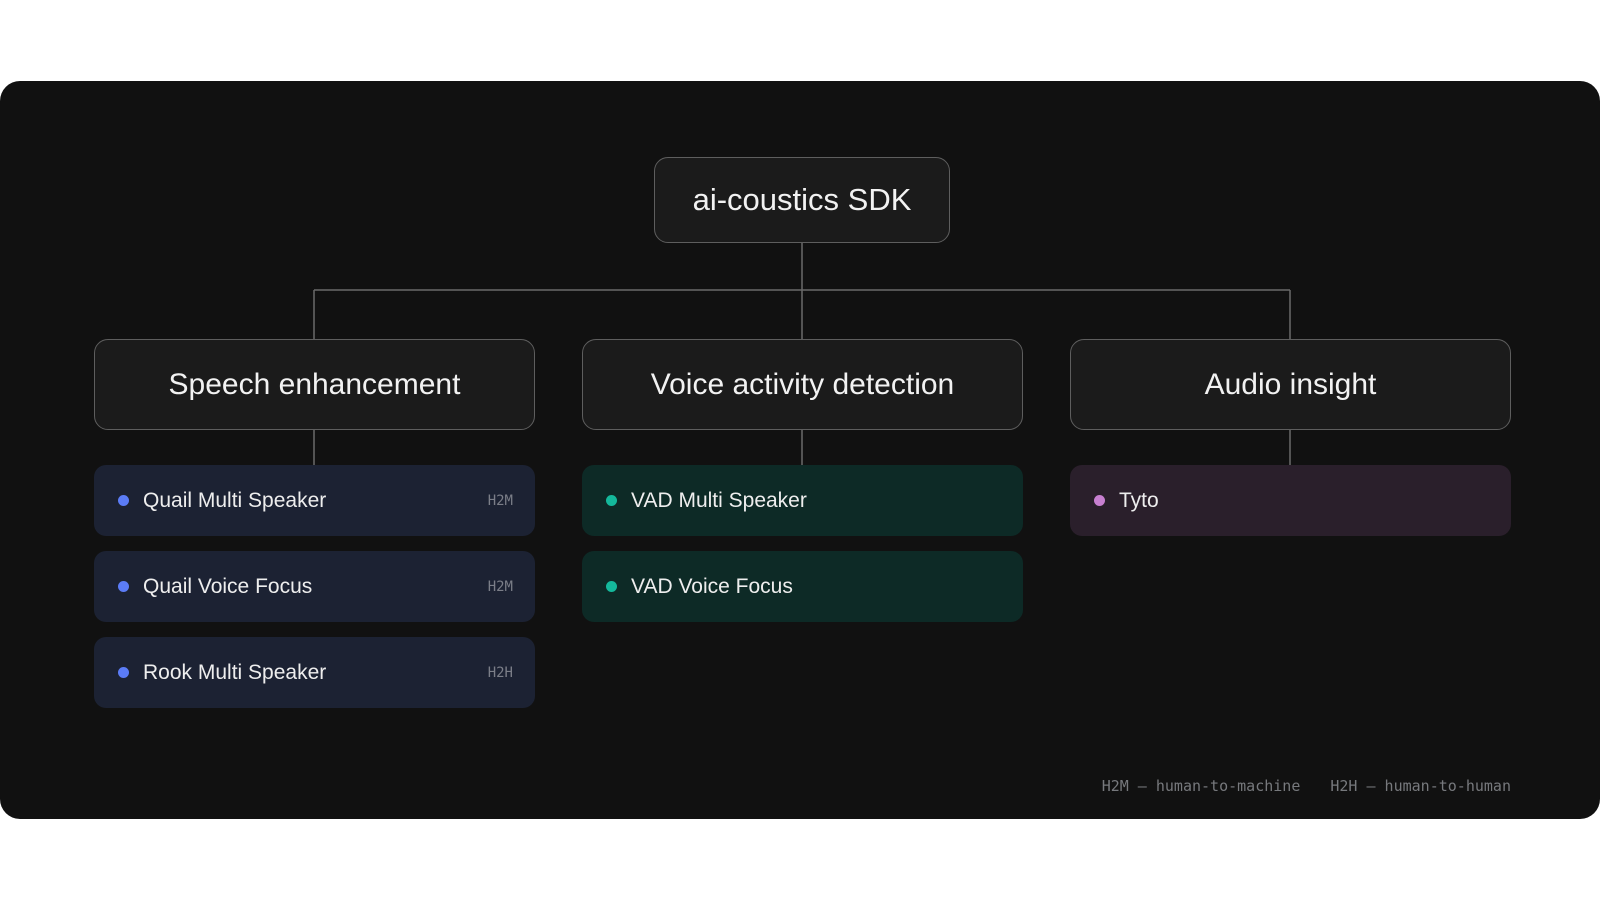 The image size is (1600, 900). I want to click on model-item: Quail Voice Focus H2M, so click(314, 586).